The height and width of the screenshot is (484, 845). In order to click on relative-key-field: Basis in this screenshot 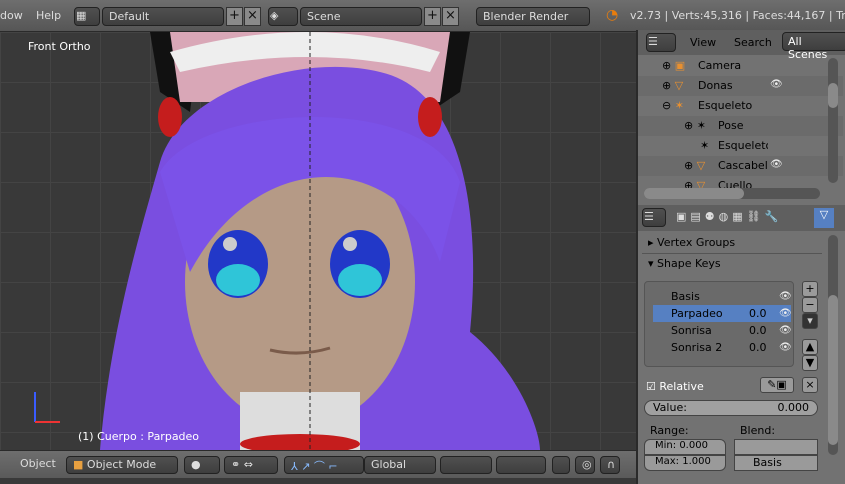, I will do `click(776, 463)`.